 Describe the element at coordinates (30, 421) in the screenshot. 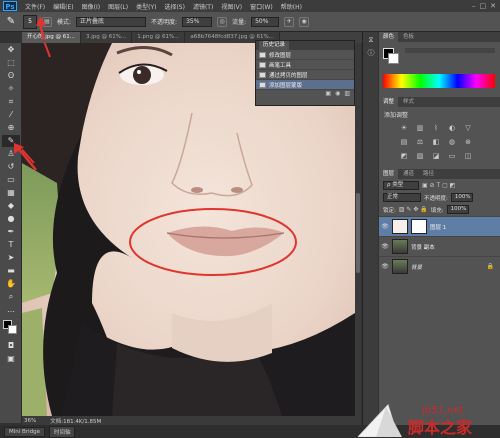

I see `zoom-level: 36%` at that location.